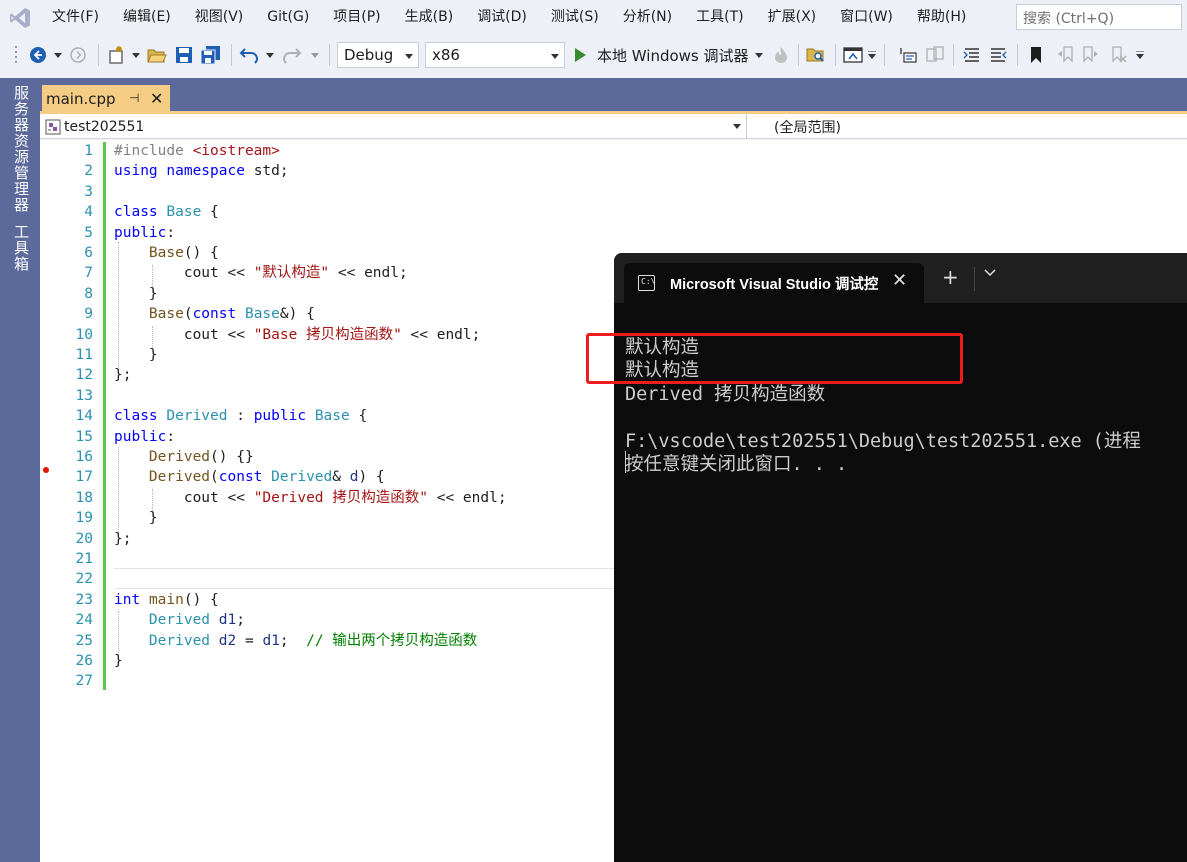 The height and width of the screenshot is (862, 1187). I want to click on line-number: 24, so click(84, 620).